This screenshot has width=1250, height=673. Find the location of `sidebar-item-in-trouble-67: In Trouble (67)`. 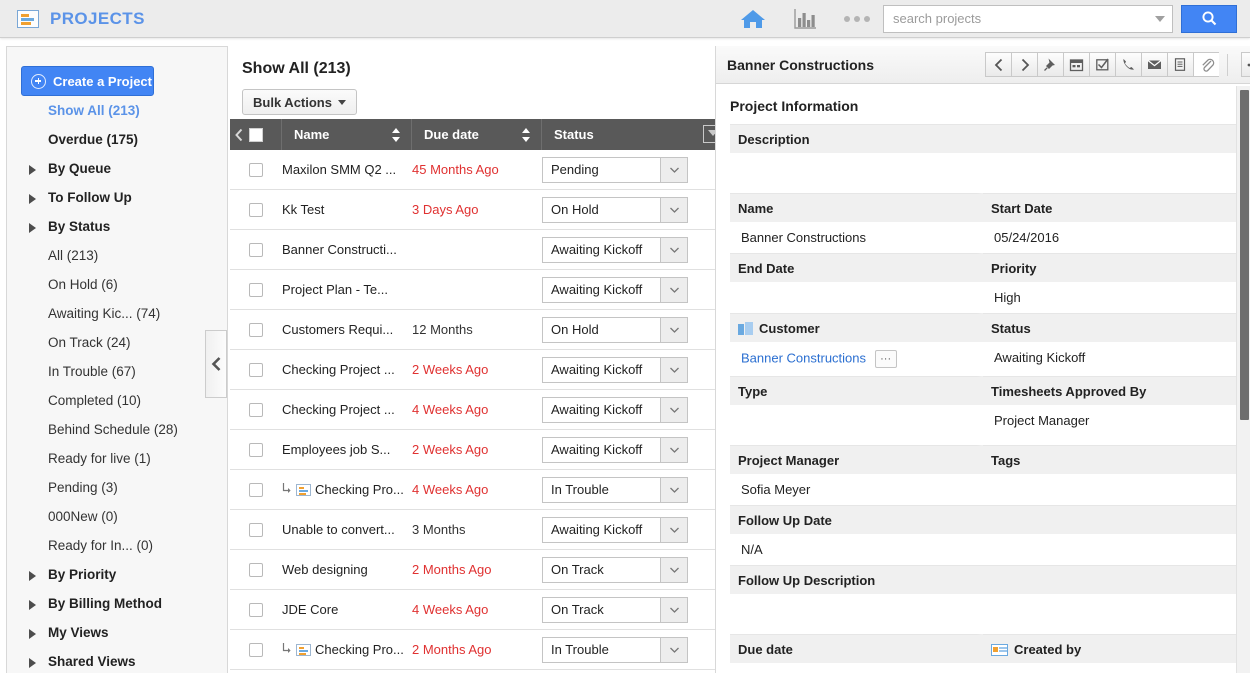

sidebar-item-in-trouble-67: In Trouble (67) is located at coordinates (117, 371).